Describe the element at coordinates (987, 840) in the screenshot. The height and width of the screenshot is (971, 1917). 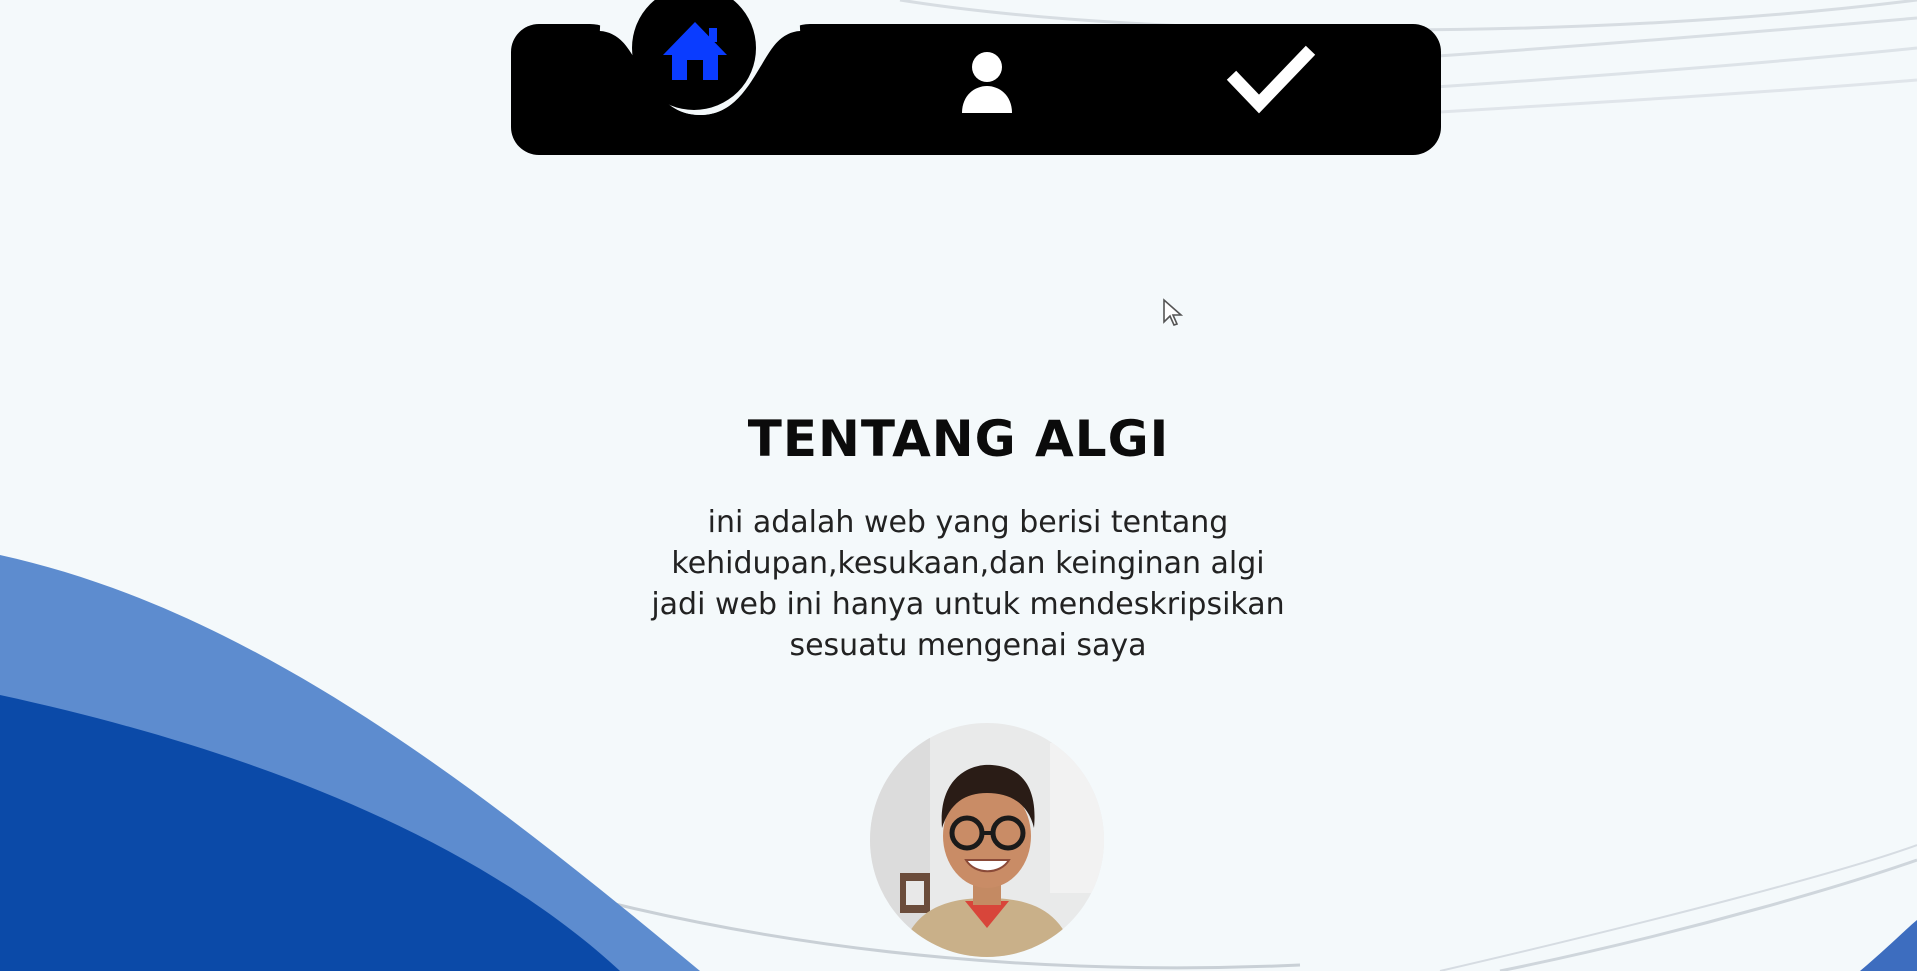
I see `avatar` at that location.